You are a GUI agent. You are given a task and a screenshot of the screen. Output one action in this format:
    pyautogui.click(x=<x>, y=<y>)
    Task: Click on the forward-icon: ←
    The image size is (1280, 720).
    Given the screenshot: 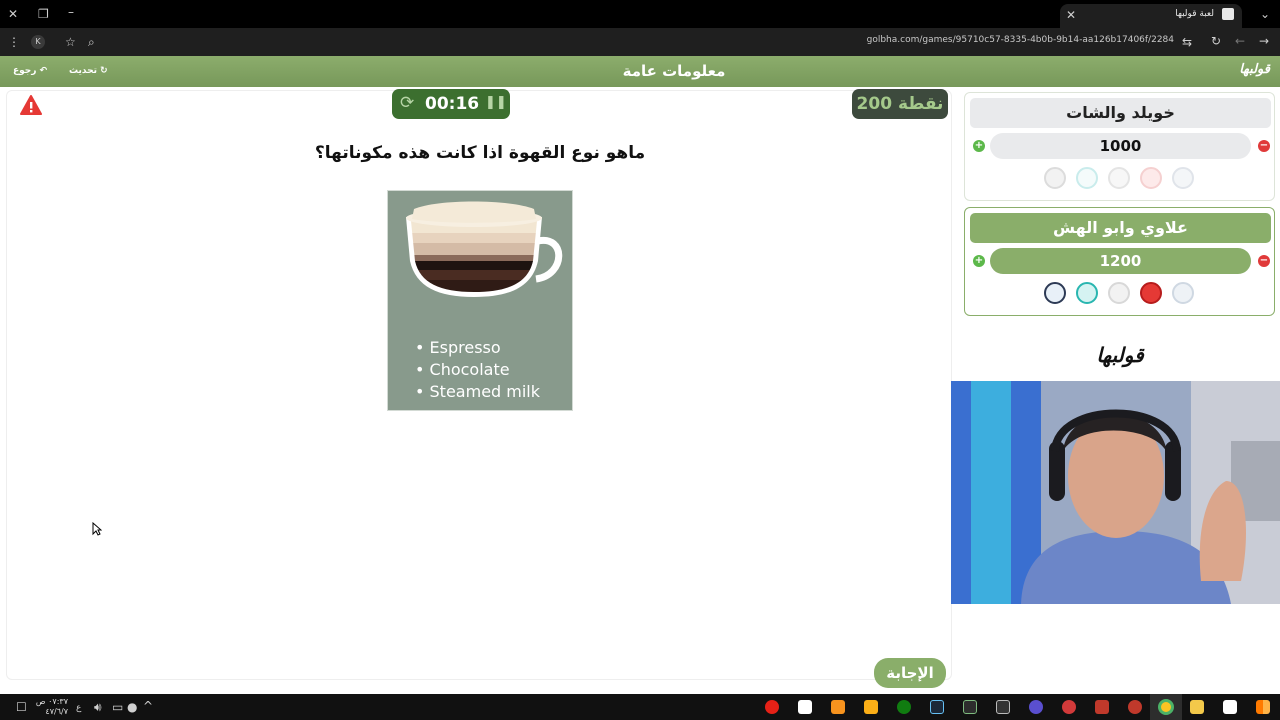 What is the action you would take?
    pyautogui.click(x=1240, y=41)
    